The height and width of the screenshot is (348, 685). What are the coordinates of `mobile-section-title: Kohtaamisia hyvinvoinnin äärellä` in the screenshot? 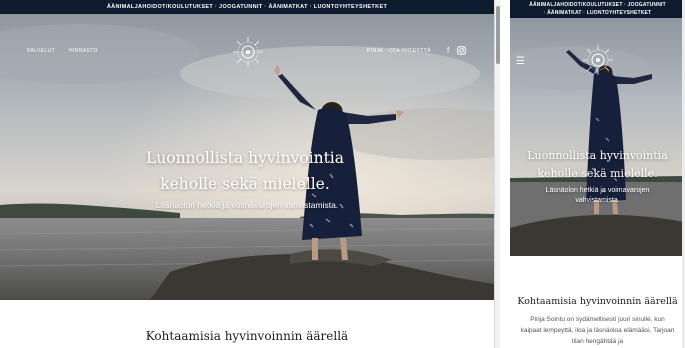 It's located at (597, 301).